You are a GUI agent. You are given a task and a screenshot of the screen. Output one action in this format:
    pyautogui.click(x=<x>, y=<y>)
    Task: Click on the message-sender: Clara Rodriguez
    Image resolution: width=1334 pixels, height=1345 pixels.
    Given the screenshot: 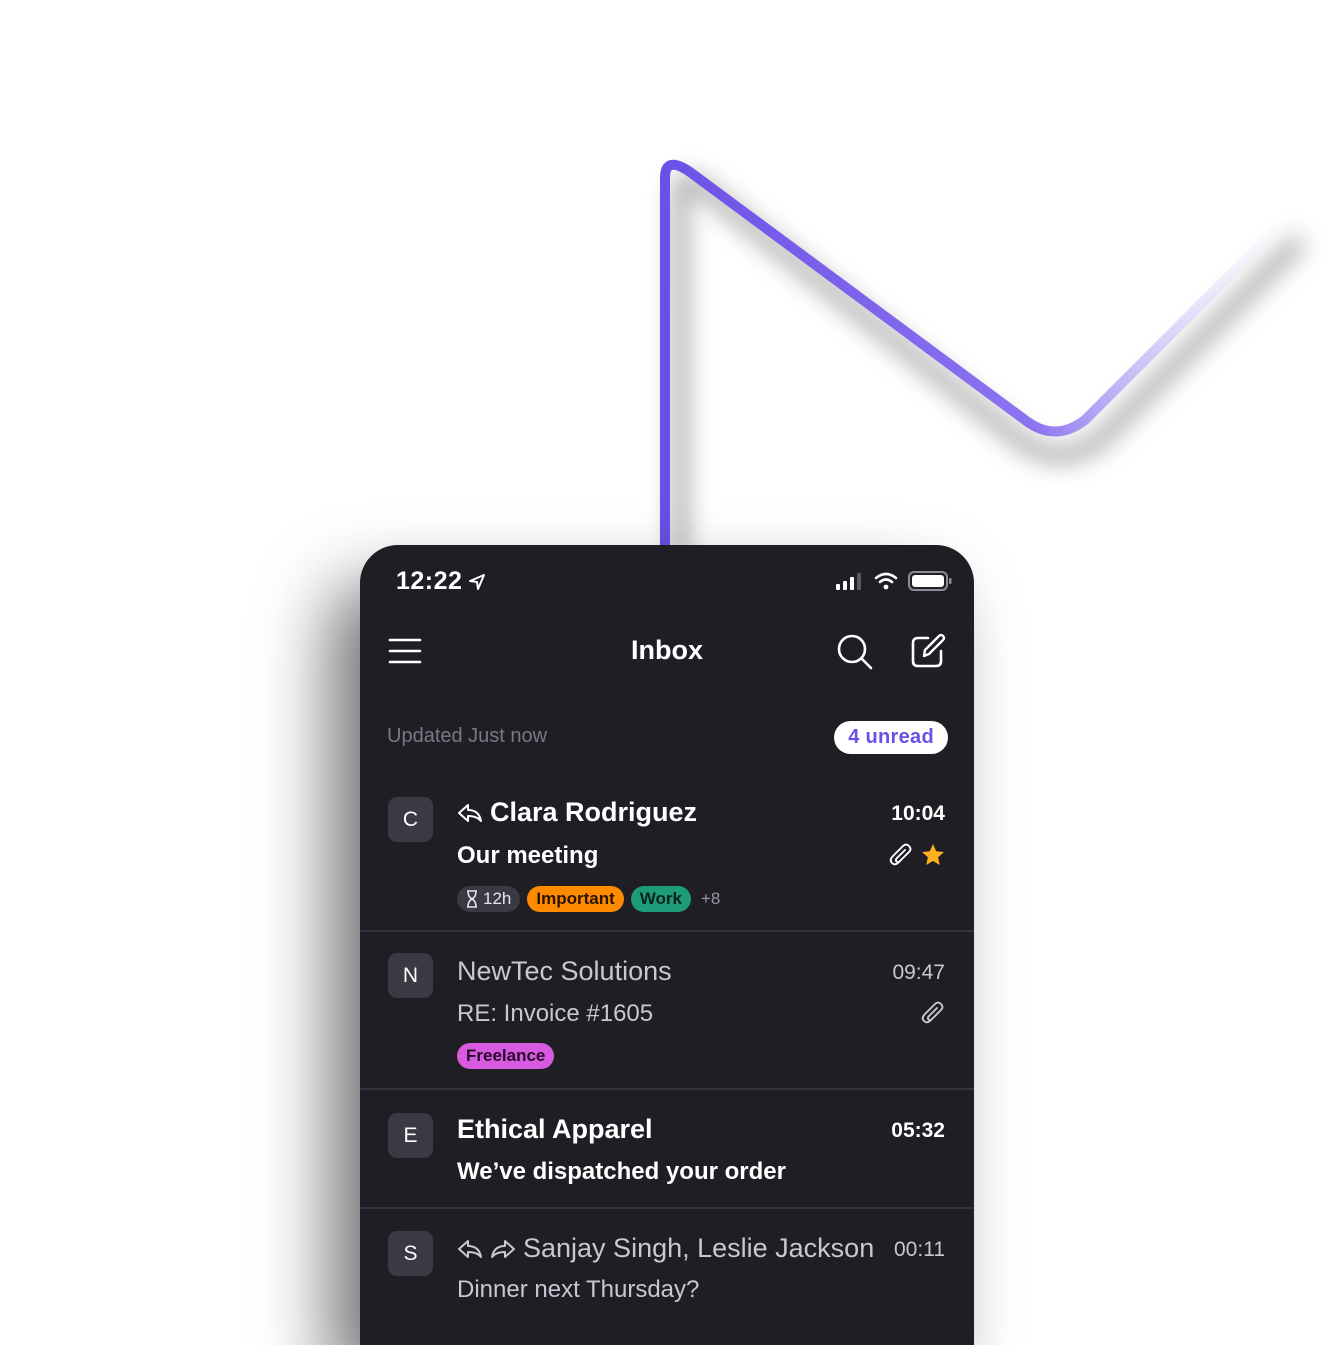 What is the action you would take?
    pyautogui.click(x=577, y=812)
    